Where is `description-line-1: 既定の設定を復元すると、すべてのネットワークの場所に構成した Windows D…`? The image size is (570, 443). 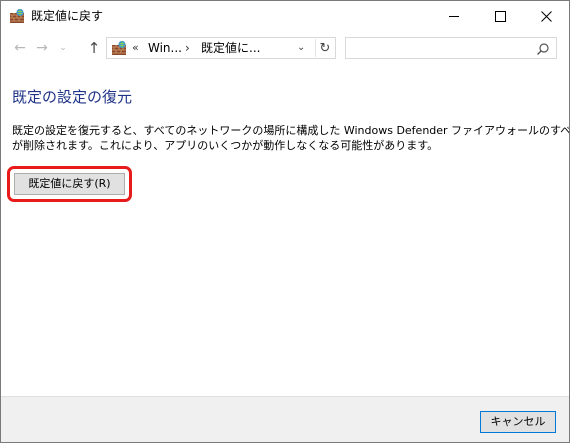 description-line-1: 既定の設定を復元すると、すべてのネットワークの場所に構成した Windows D… is located at coordinates (291, 130).